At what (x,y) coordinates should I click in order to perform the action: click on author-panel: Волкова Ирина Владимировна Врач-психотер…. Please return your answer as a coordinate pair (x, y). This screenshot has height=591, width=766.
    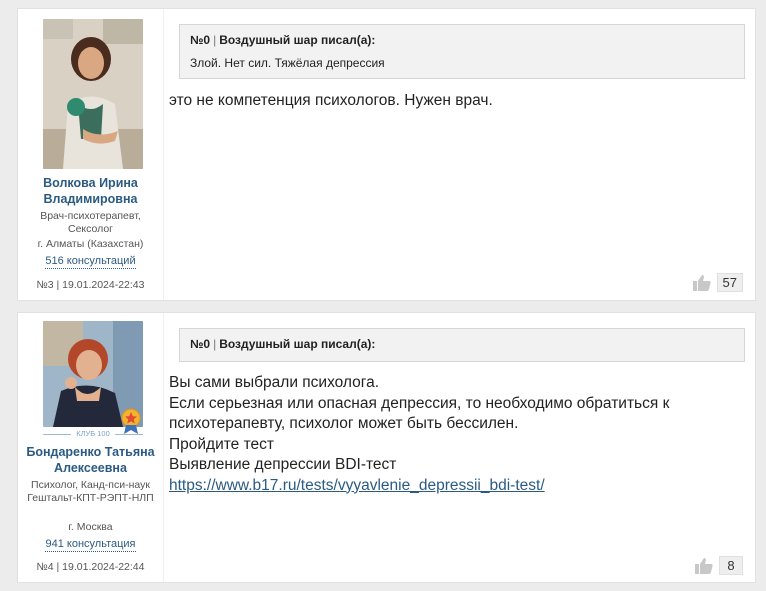
    Looking at the image, I should click on (91, 154).